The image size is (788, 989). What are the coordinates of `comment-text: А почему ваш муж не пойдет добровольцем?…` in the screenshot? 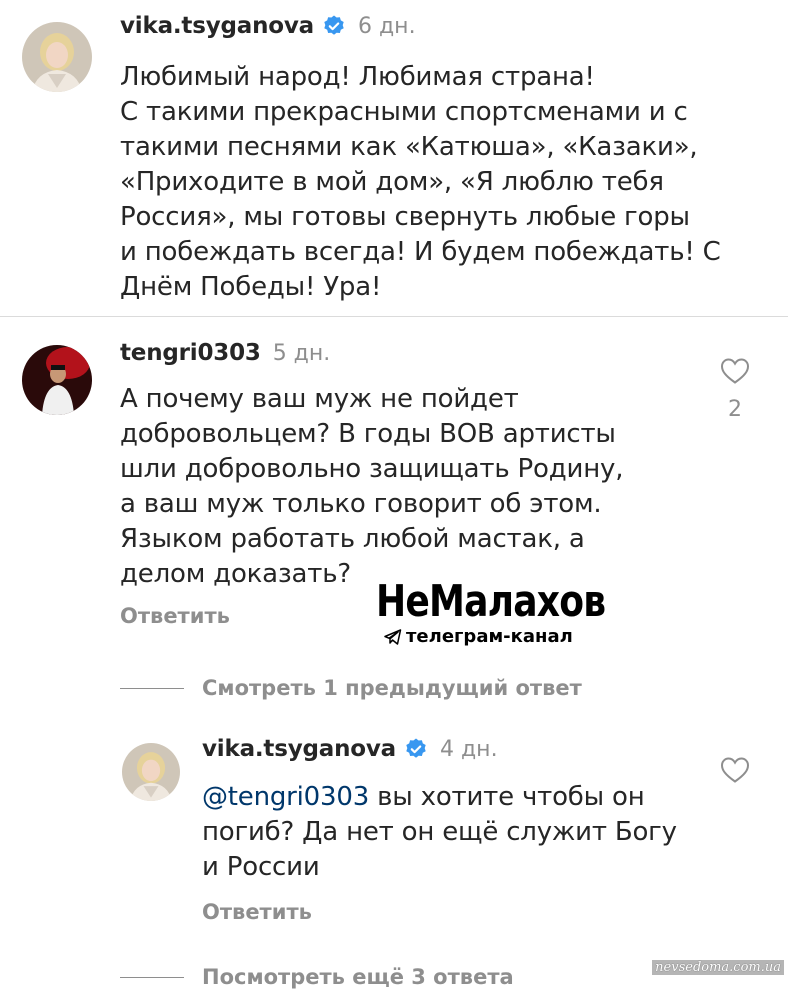 It's located at (372, 486).